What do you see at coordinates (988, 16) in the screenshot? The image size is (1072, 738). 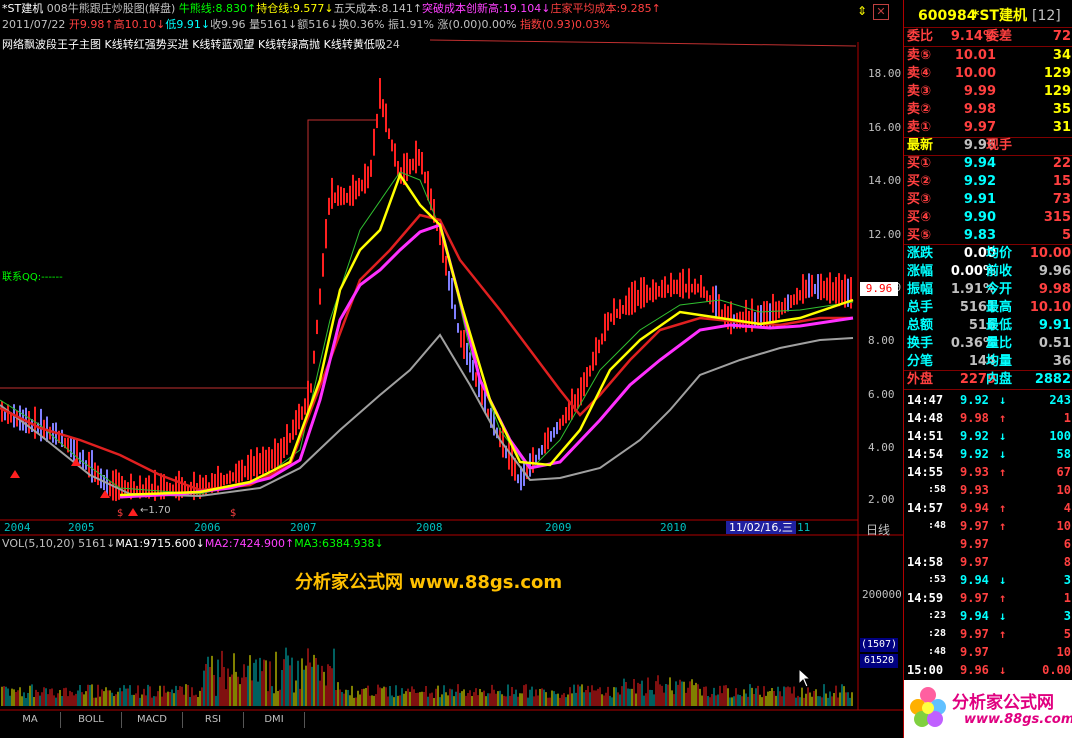 I see `stock-title: 600984 *ST建机 [12]` at bounding box center [988, 16].